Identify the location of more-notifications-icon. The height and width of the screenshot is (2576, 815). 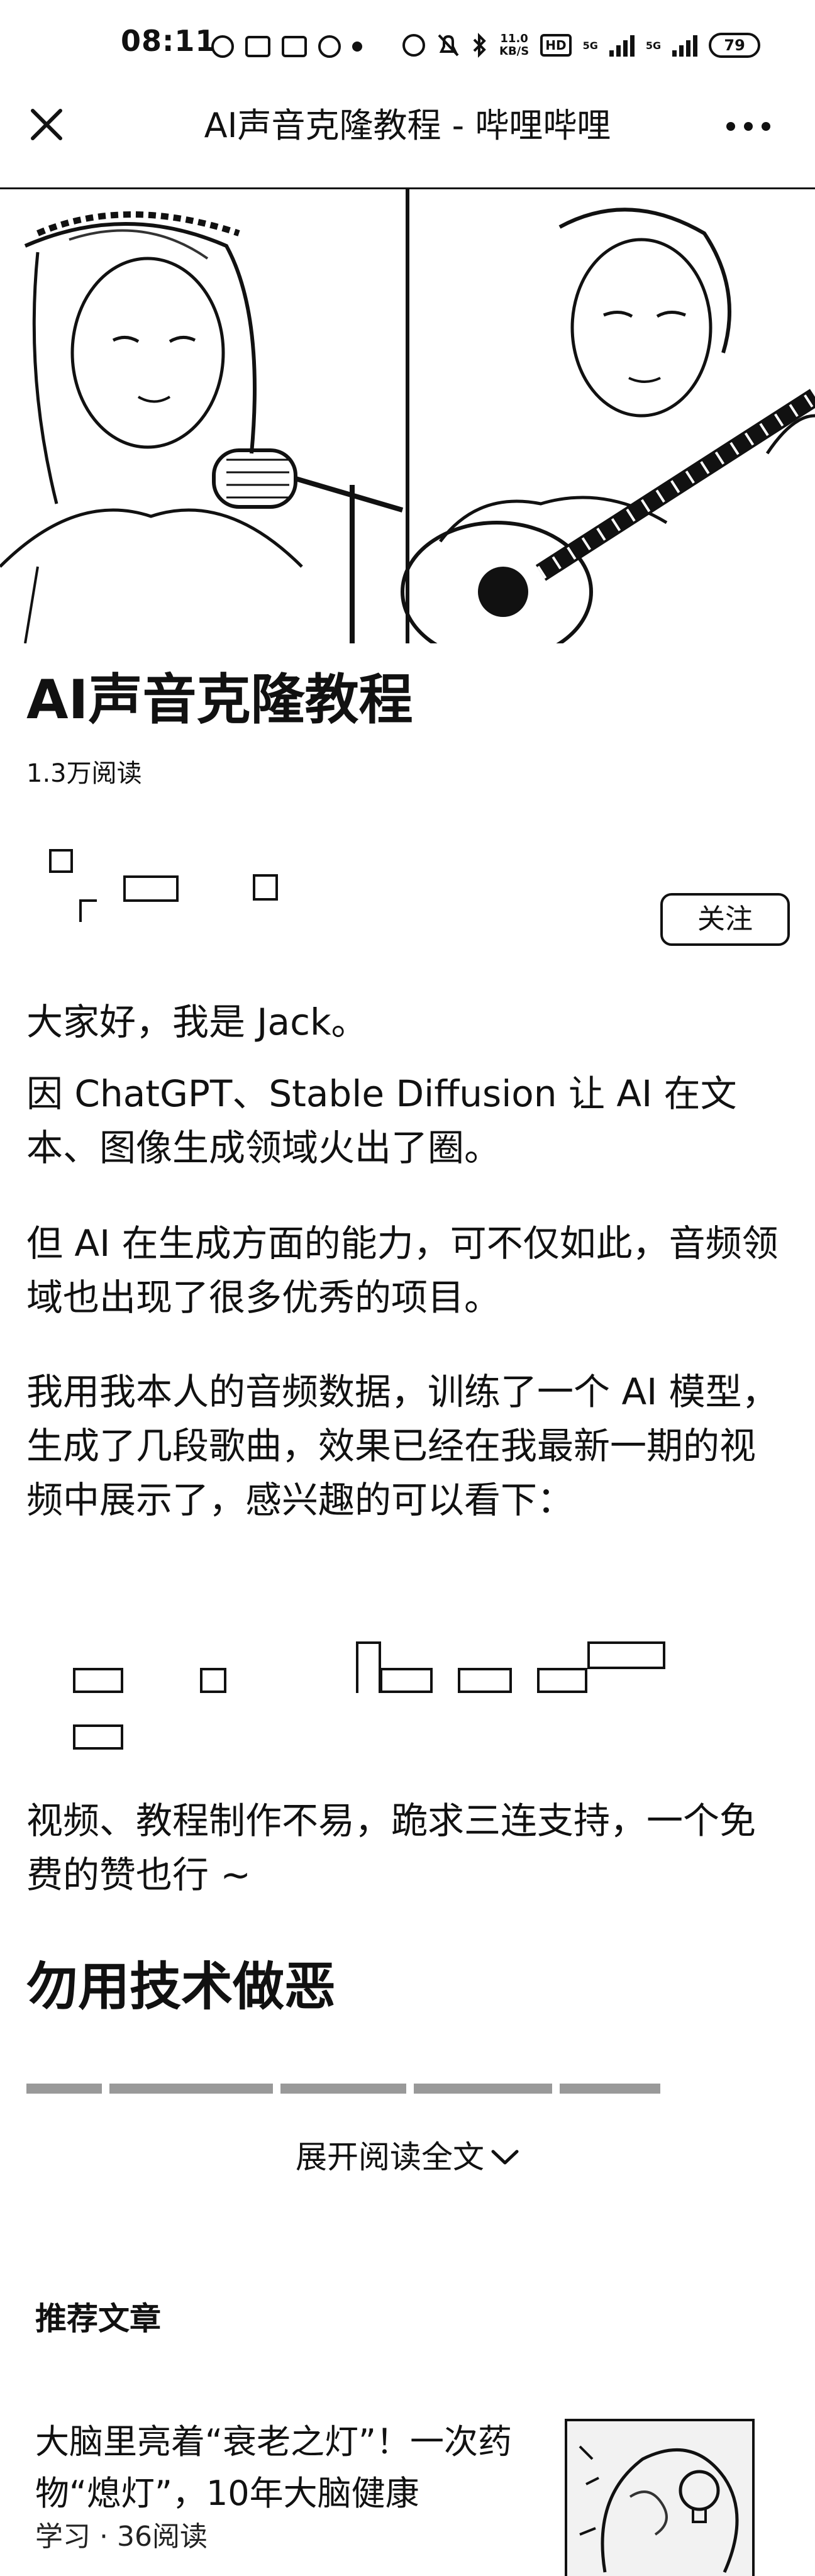
(357, 47).